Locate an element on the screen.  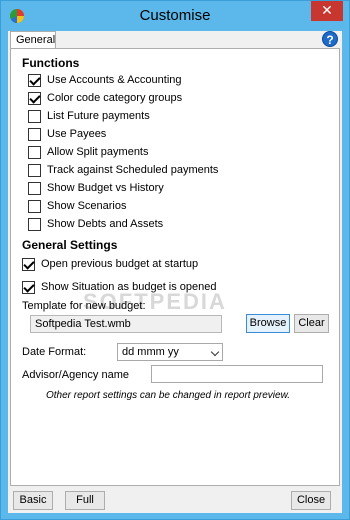
checkbox-debts-assets: Show Debts and Assets is located at coordinates (95, 224).